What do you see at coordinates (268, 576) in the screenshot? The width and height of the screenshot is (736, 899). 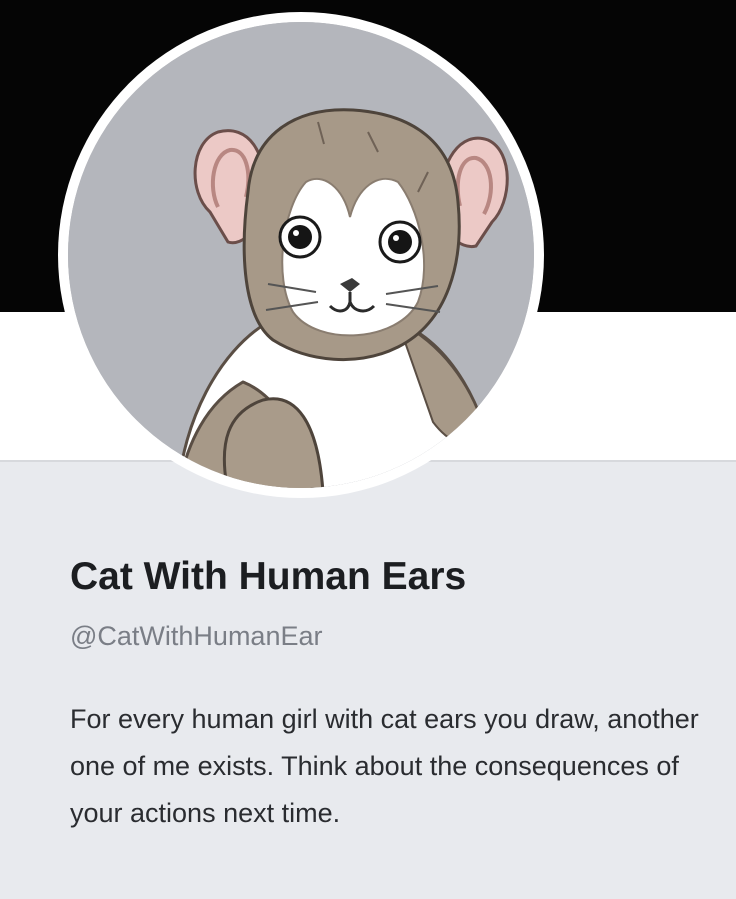 I see `display-name: Cat With Human Ears` at bounding box center [268, 576].